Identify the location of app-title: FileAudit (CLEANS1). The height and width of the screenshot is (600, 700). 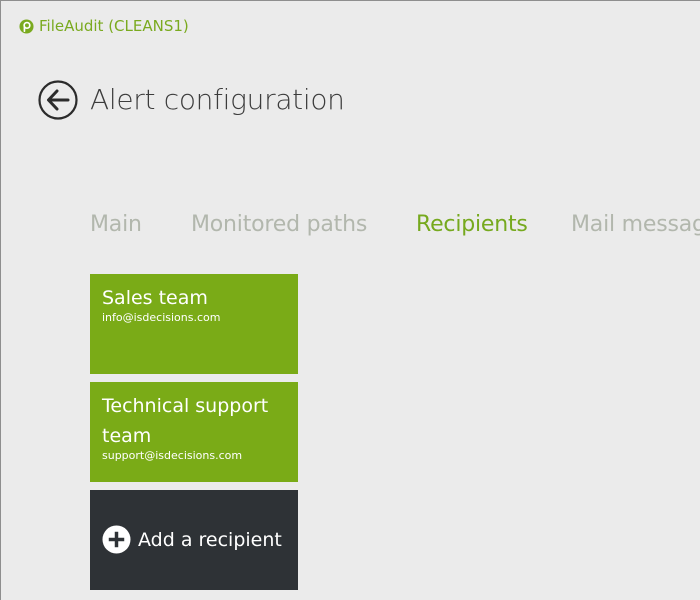
(114, 26).